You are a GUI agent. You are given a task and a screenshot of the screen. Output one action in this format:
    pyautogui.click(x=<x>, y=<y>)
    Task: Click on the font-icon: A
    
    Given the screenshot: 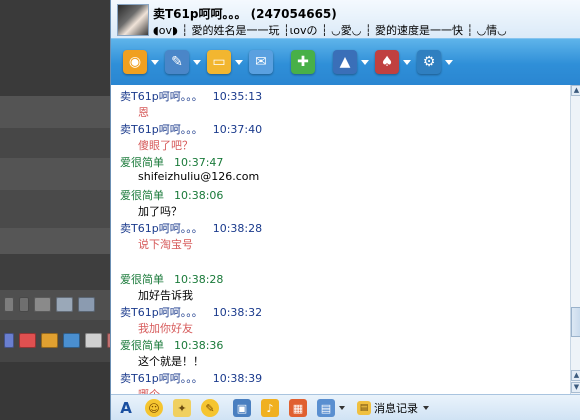 What is the action you would take?
    pyautogui.click(x=126, y=408)
    